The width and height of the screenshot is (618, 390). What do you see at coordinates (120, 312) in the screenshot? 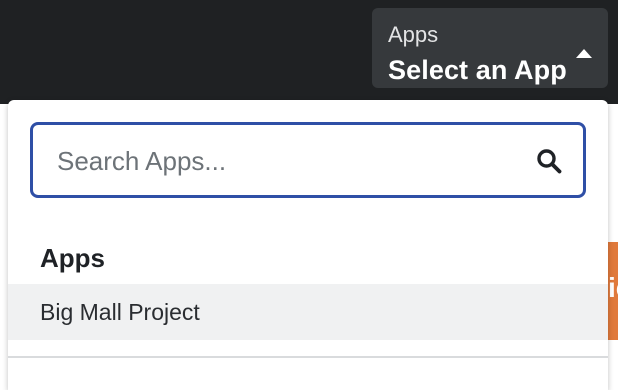
I see `app-list-item-label: Big Mall Project` at bounding box center [120, 312].